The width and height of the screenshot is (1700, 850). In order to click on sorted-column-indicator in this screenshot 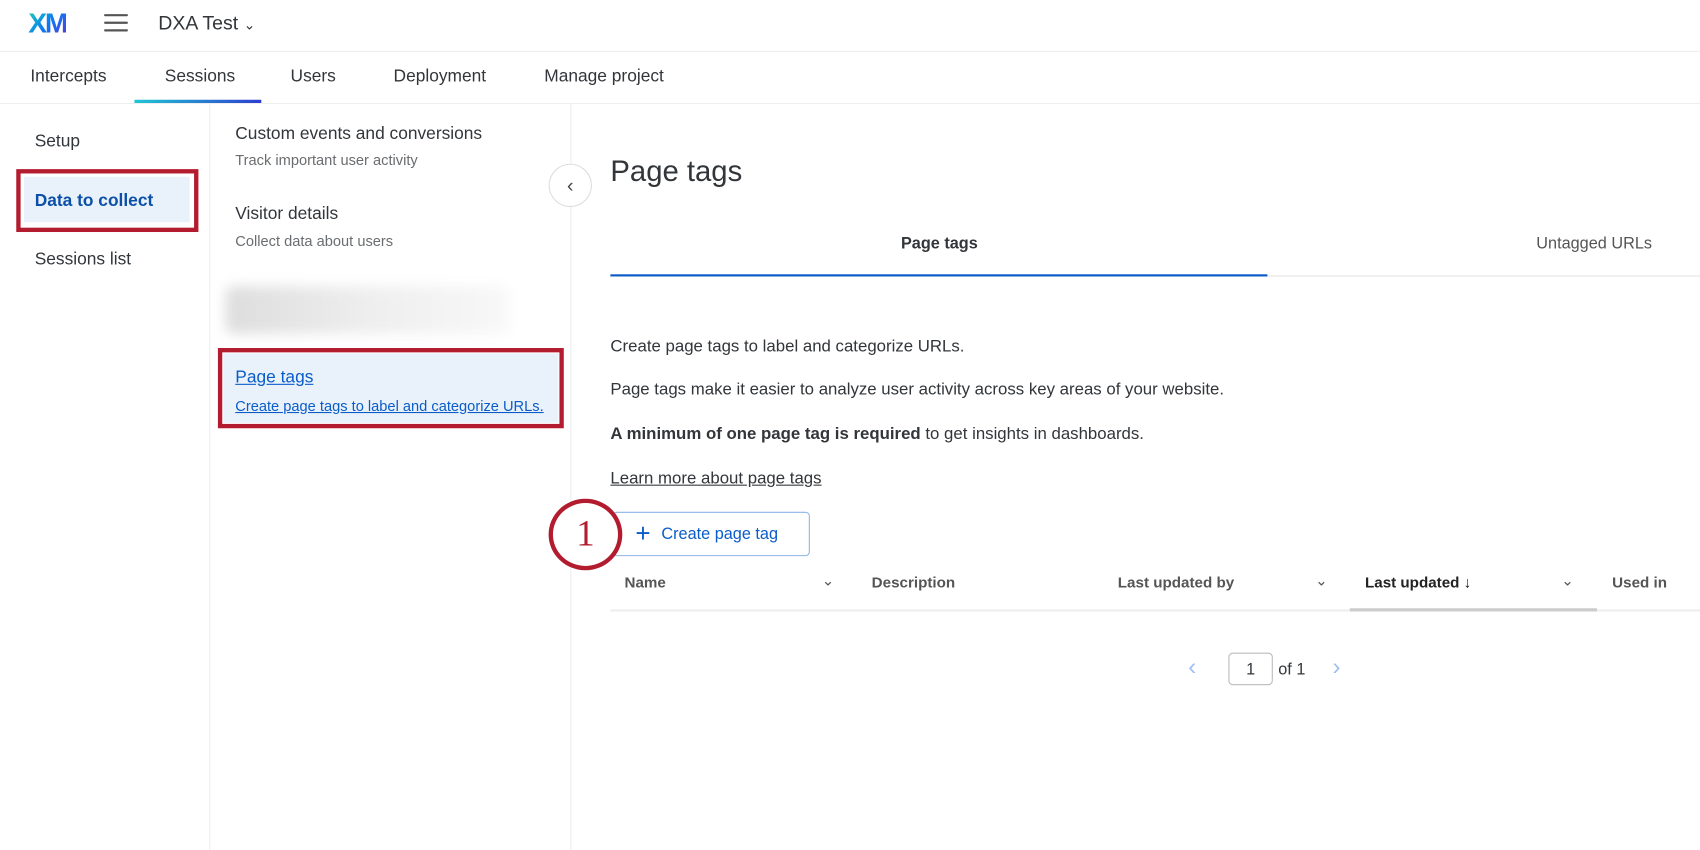, I will do `click(1473, 610)`.